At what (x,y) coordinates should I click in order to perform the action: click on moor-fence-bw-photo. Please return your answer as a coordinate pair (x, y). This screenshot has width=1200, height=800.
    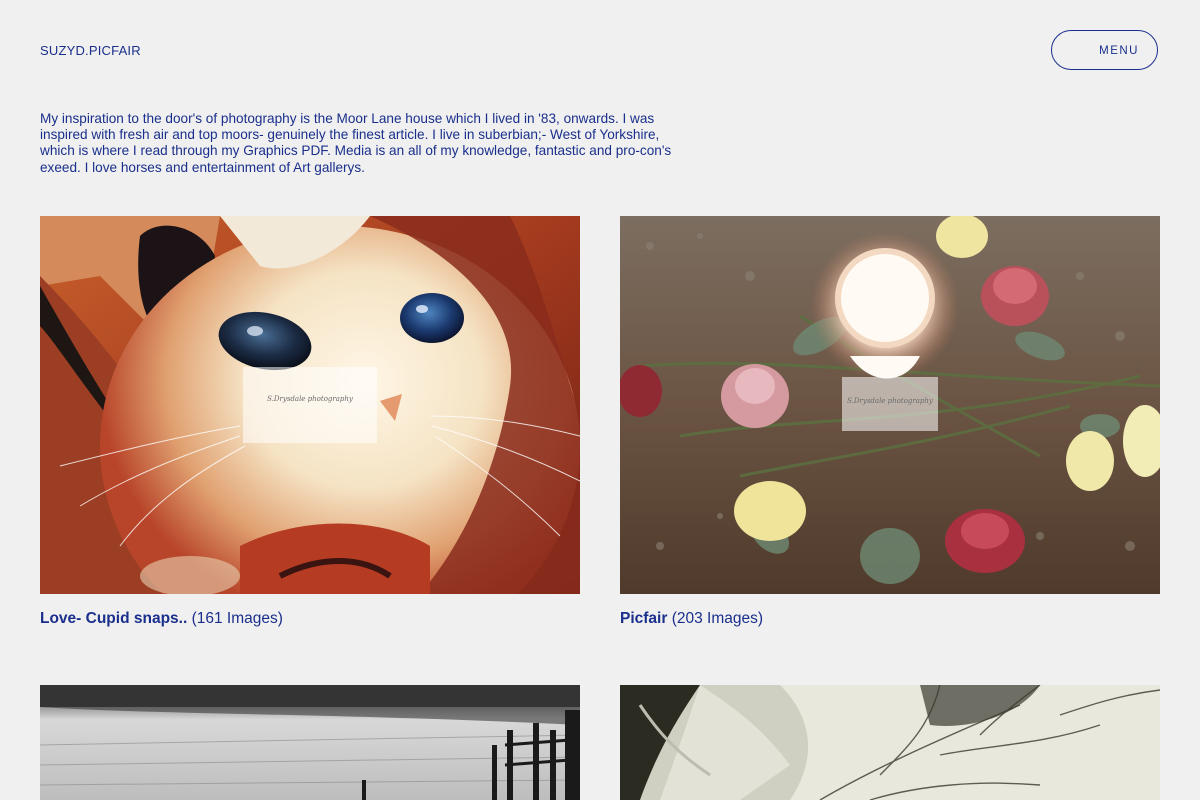
    Looking at the image, I should click on (310, 742).